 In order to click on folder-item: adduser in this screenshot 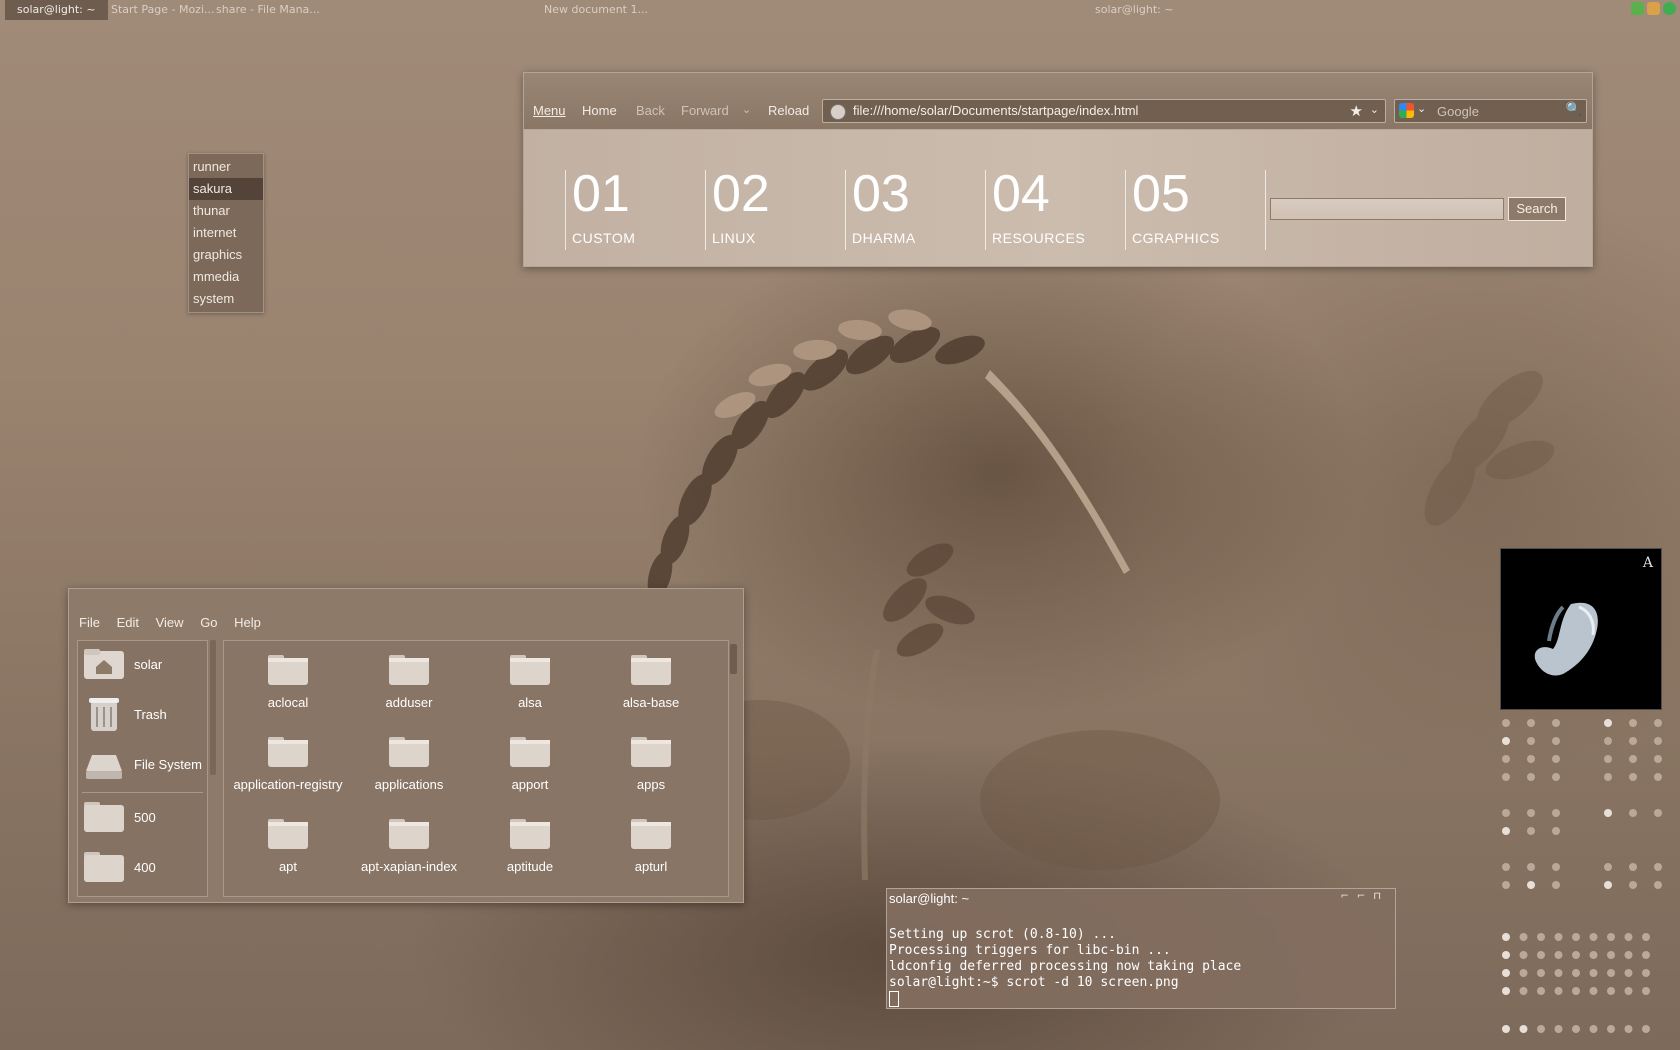, I will do `click(409, 683)`.